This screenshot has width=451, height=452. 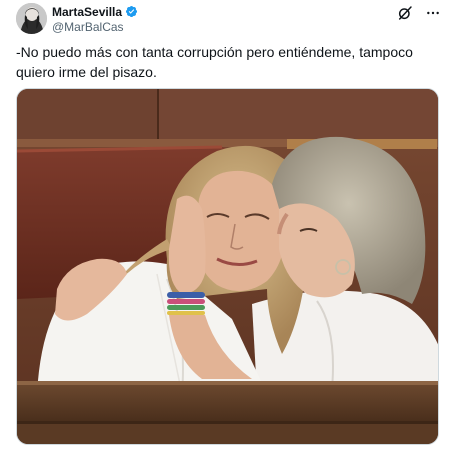 I want to click on more-dots-icon, so click(x=433, y=13).